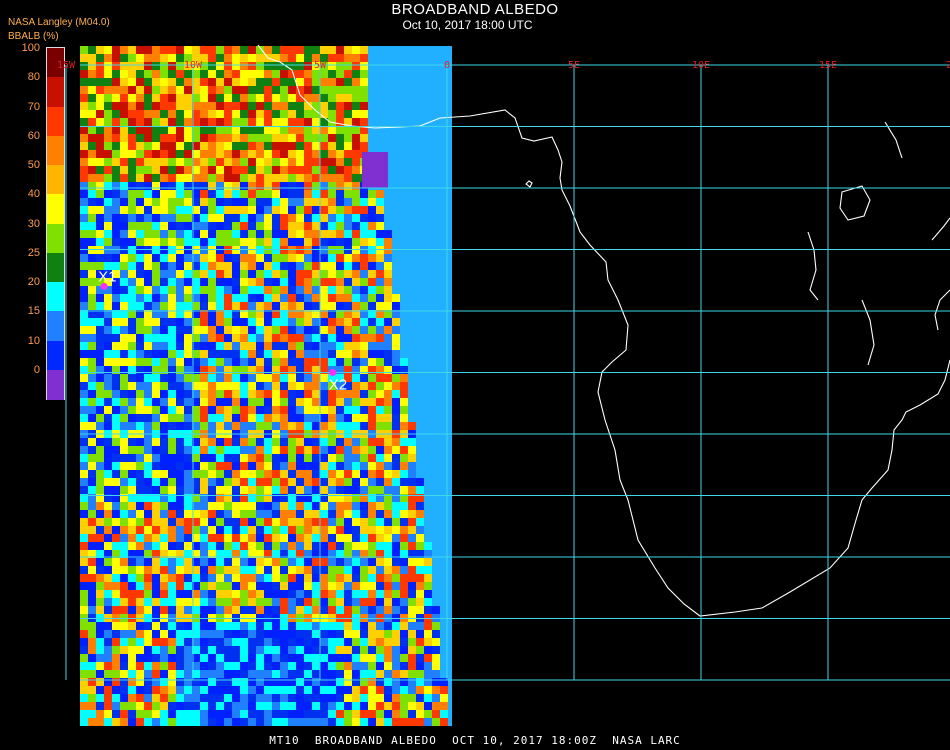 This screenshot has height=750, width=950. I want to click on longitude-label: 5W, so click(320, 65).